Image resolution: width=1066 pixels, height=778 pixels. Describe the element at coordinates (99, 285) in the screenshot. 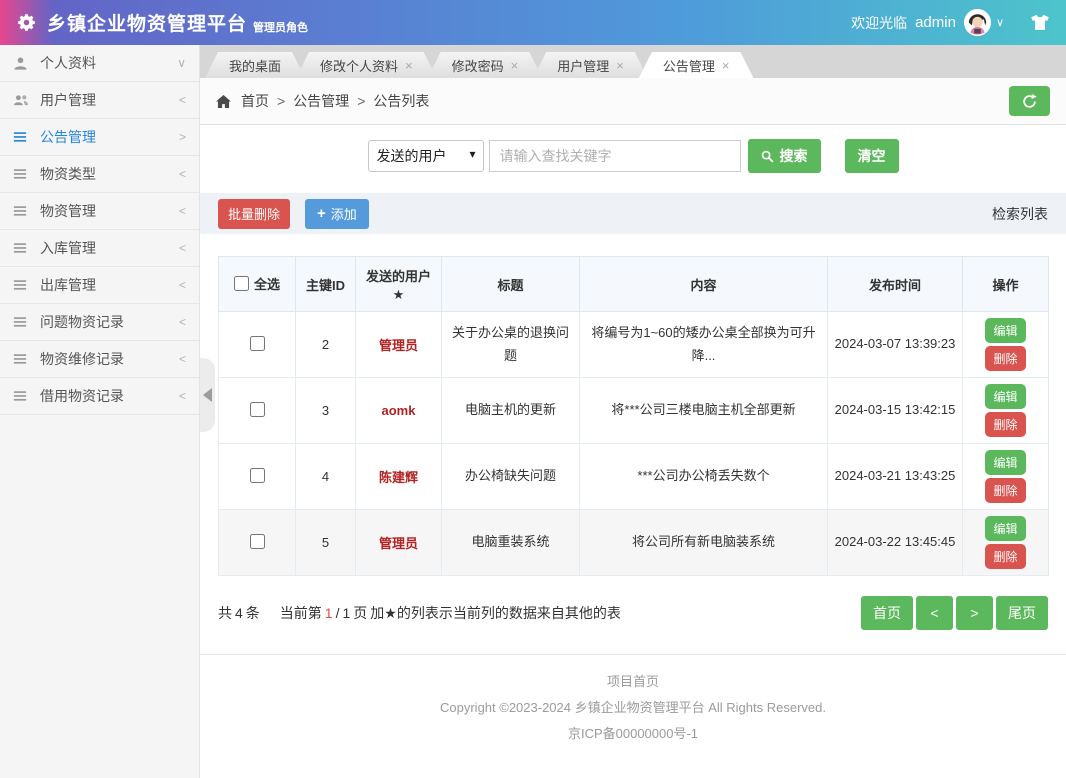

I see `sidebar-item-6: 出库管理 <` at that location.